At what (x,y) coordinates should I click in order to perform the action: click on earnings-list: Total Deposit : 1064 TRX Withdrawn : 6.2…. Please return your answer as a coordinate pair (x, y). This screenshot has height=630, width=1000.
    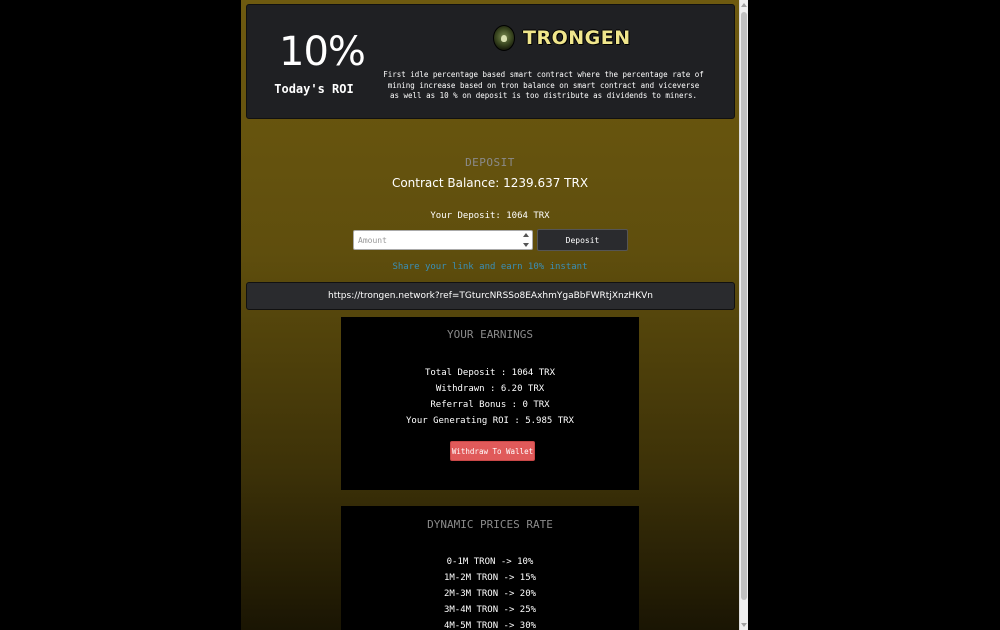
    Looking at the image, I should click on (490, 397).